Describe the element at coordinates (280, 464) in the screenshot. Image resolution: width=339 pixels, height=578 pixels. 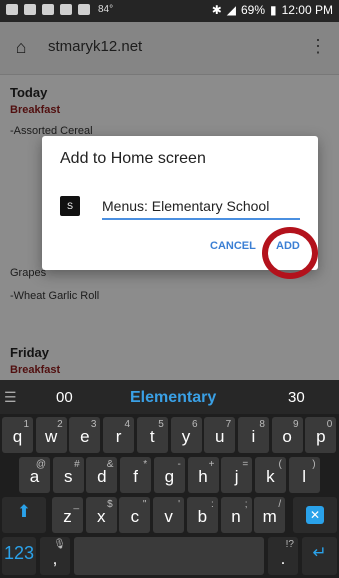
I see `key-alt-label: (` at that location.